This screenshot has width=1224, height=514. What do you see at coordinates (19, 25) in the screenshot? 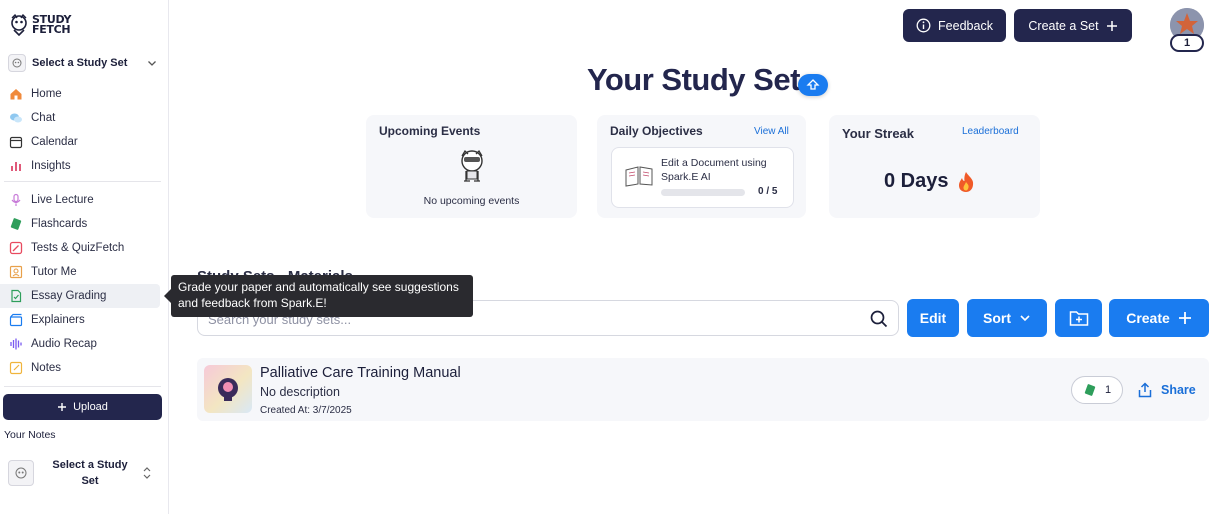
I see `mascot-logo-icon` at bounding box center [19, 25].